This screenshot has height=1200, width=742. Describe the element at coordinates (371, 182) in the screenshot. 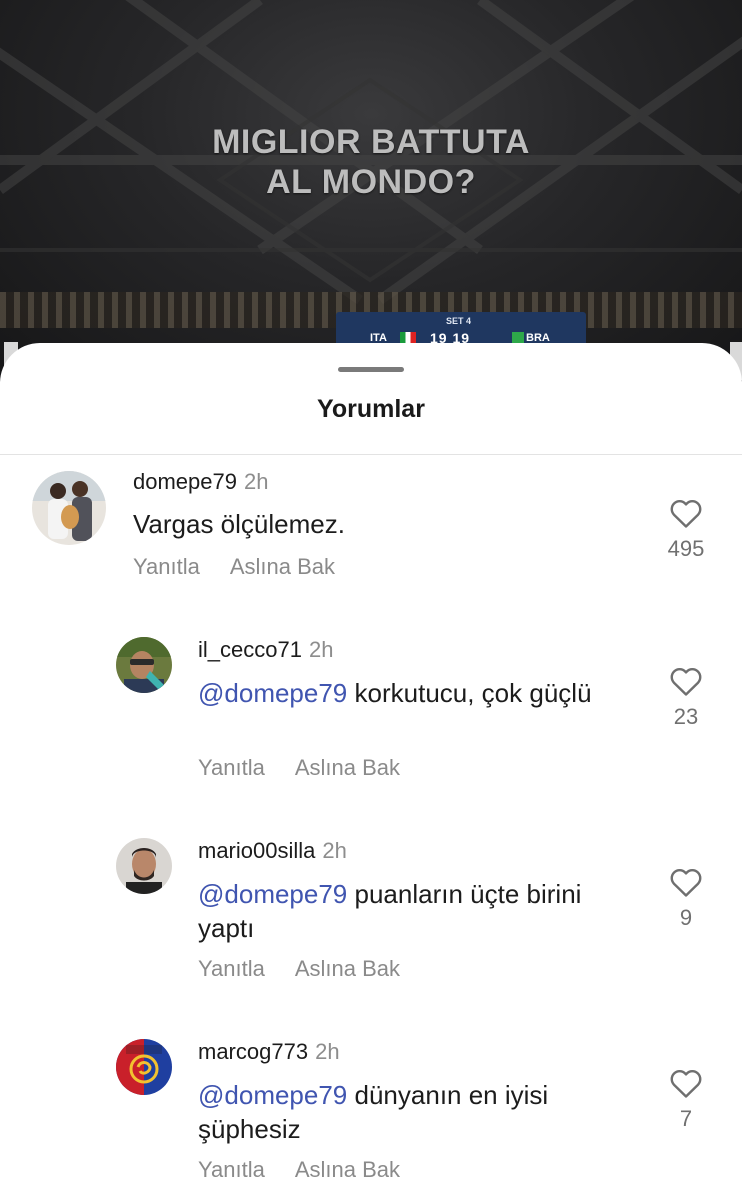

I see `caption-line-2: AL MONDO?` at that location.